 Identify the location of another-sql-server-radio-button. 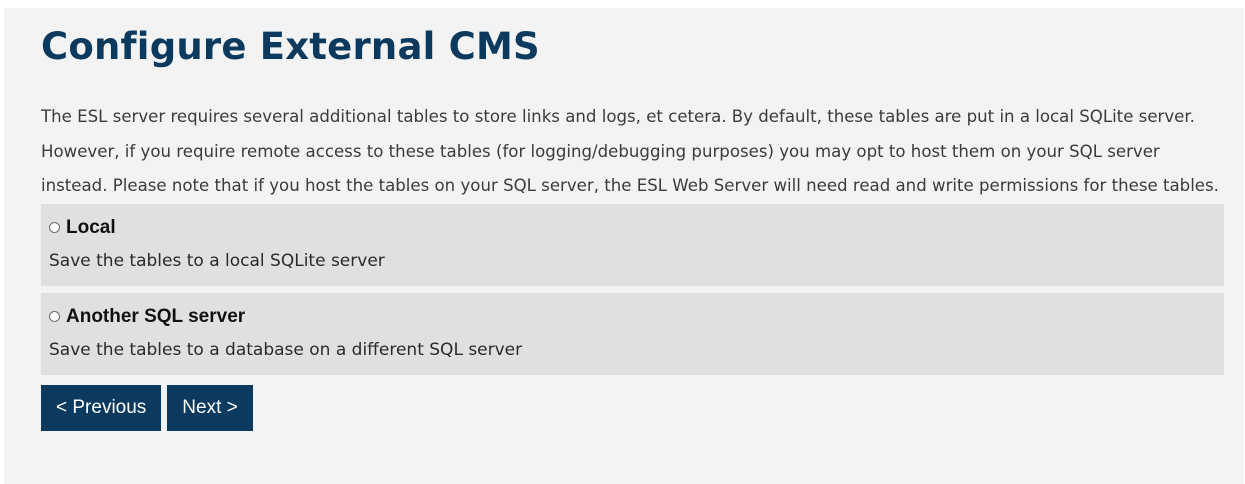
(54, 316).